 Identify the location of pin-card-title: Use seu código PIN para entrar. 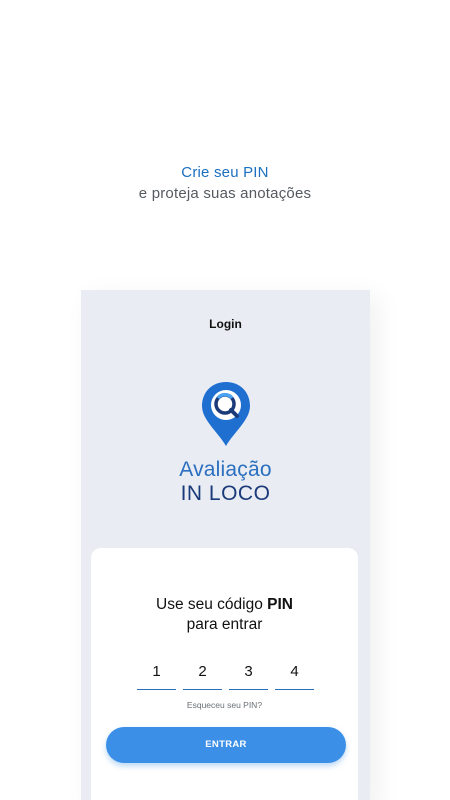
(224, 615).